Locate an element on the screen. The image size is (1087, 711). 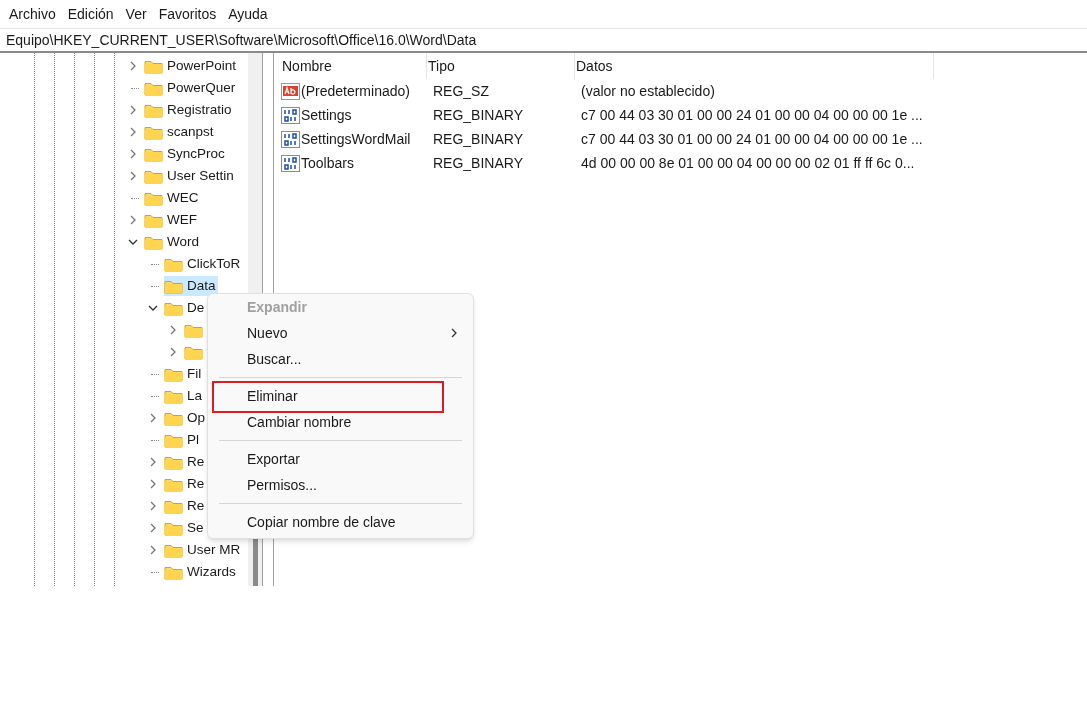
value-data: (valor no establecido) is located at coordinates (648, 90).